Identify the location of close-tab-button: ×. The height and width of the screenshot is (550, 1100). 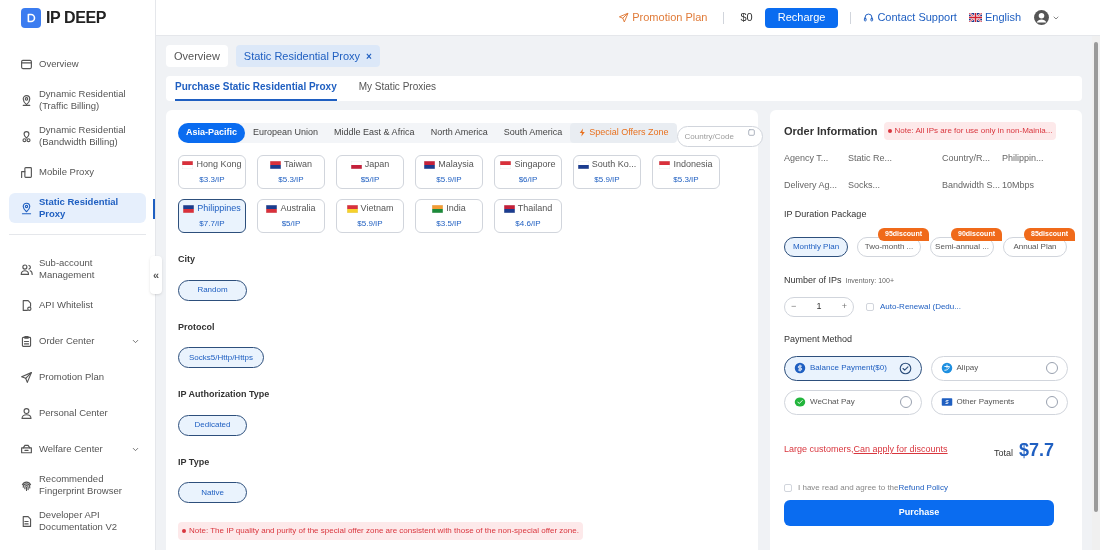
(369, 56).